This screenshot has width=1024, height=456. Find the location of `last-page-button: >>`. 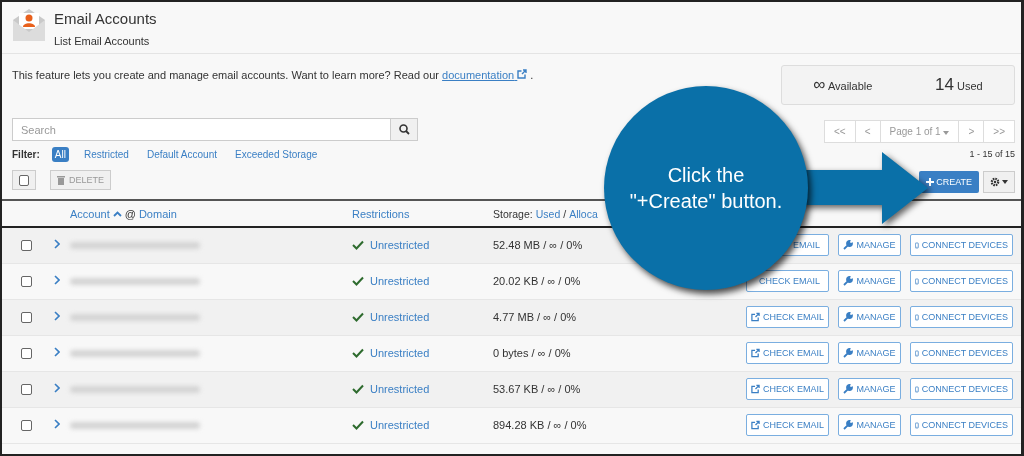

last-page-button: >> is located at coordinates (999, 131).